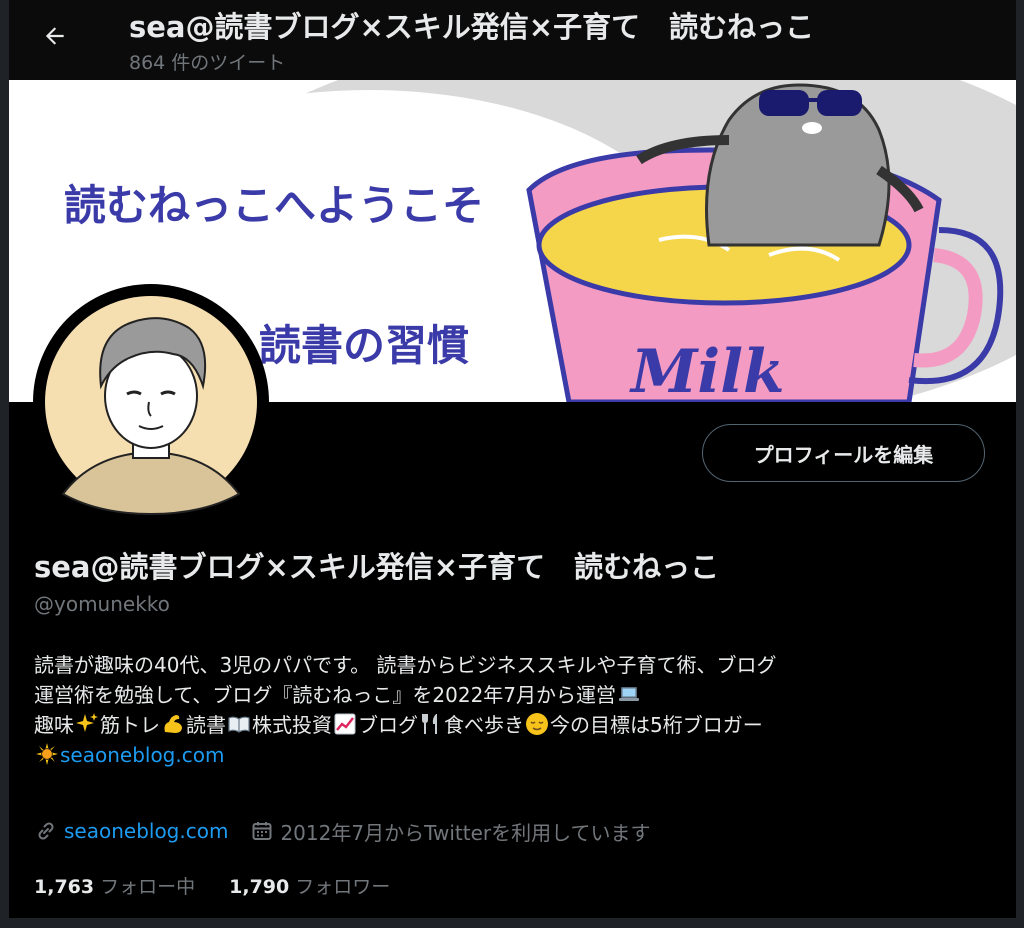 This screenshot has width=1024, height=928. Describe the element at coordinates (629, 694) in the screenshot. I see `laptop-emoji` at that location.